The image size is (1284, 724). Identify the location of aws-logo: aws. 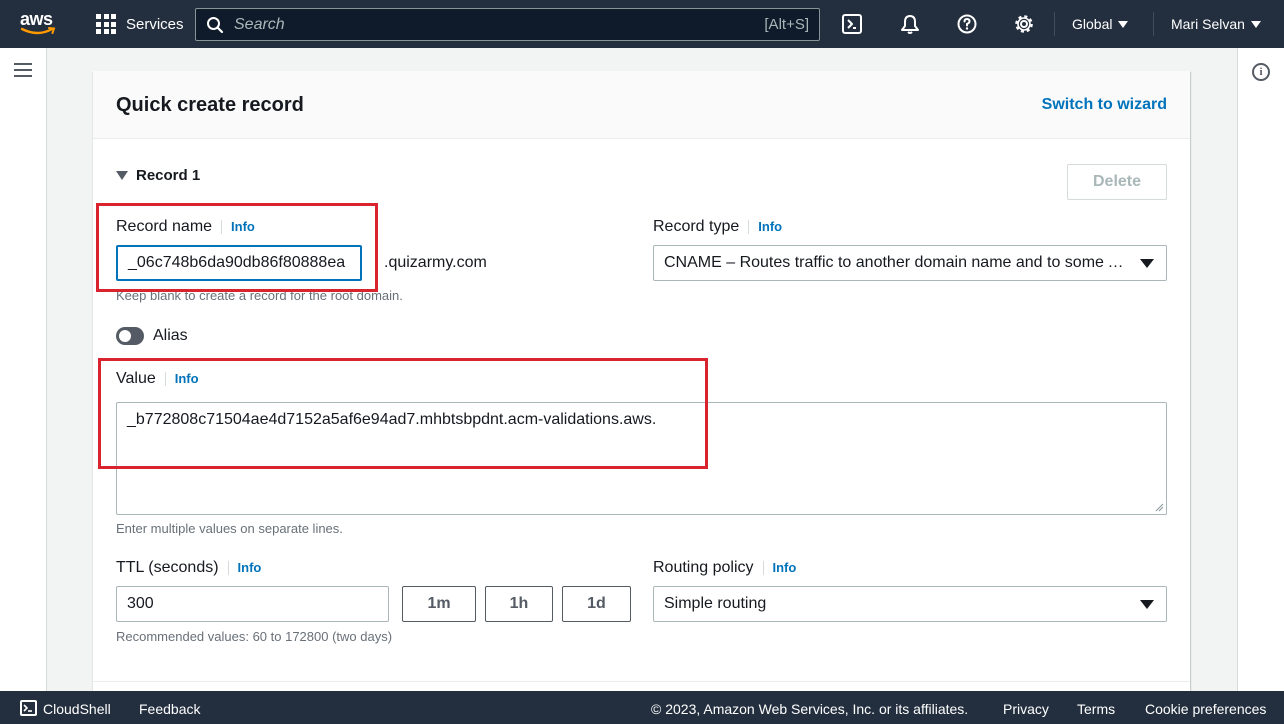
(39, 24).